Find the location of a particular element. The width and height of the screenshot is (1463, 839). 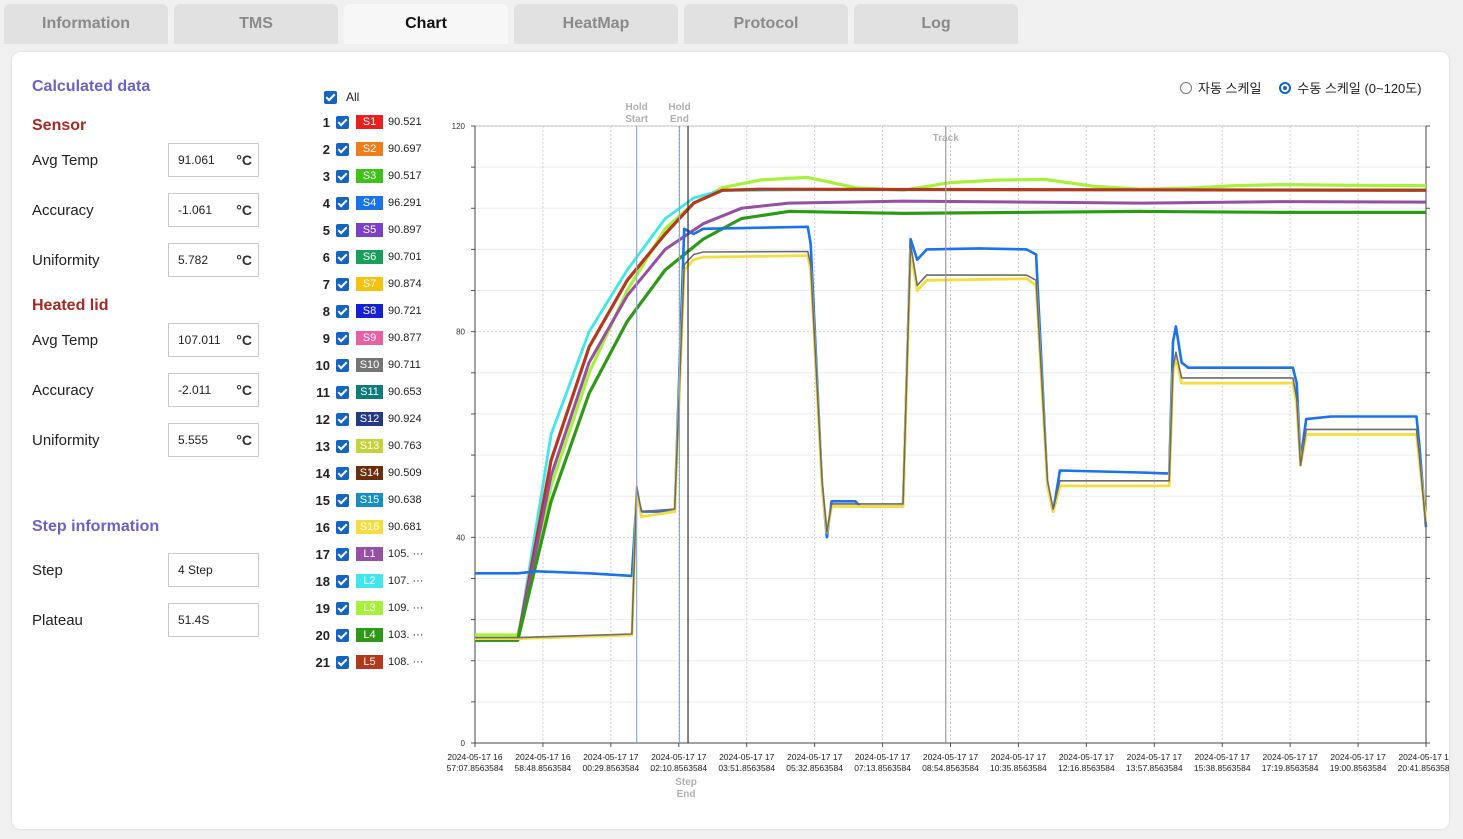

x-tick-label-time: 03:51.8563584 is located at coordinates (746, 768).